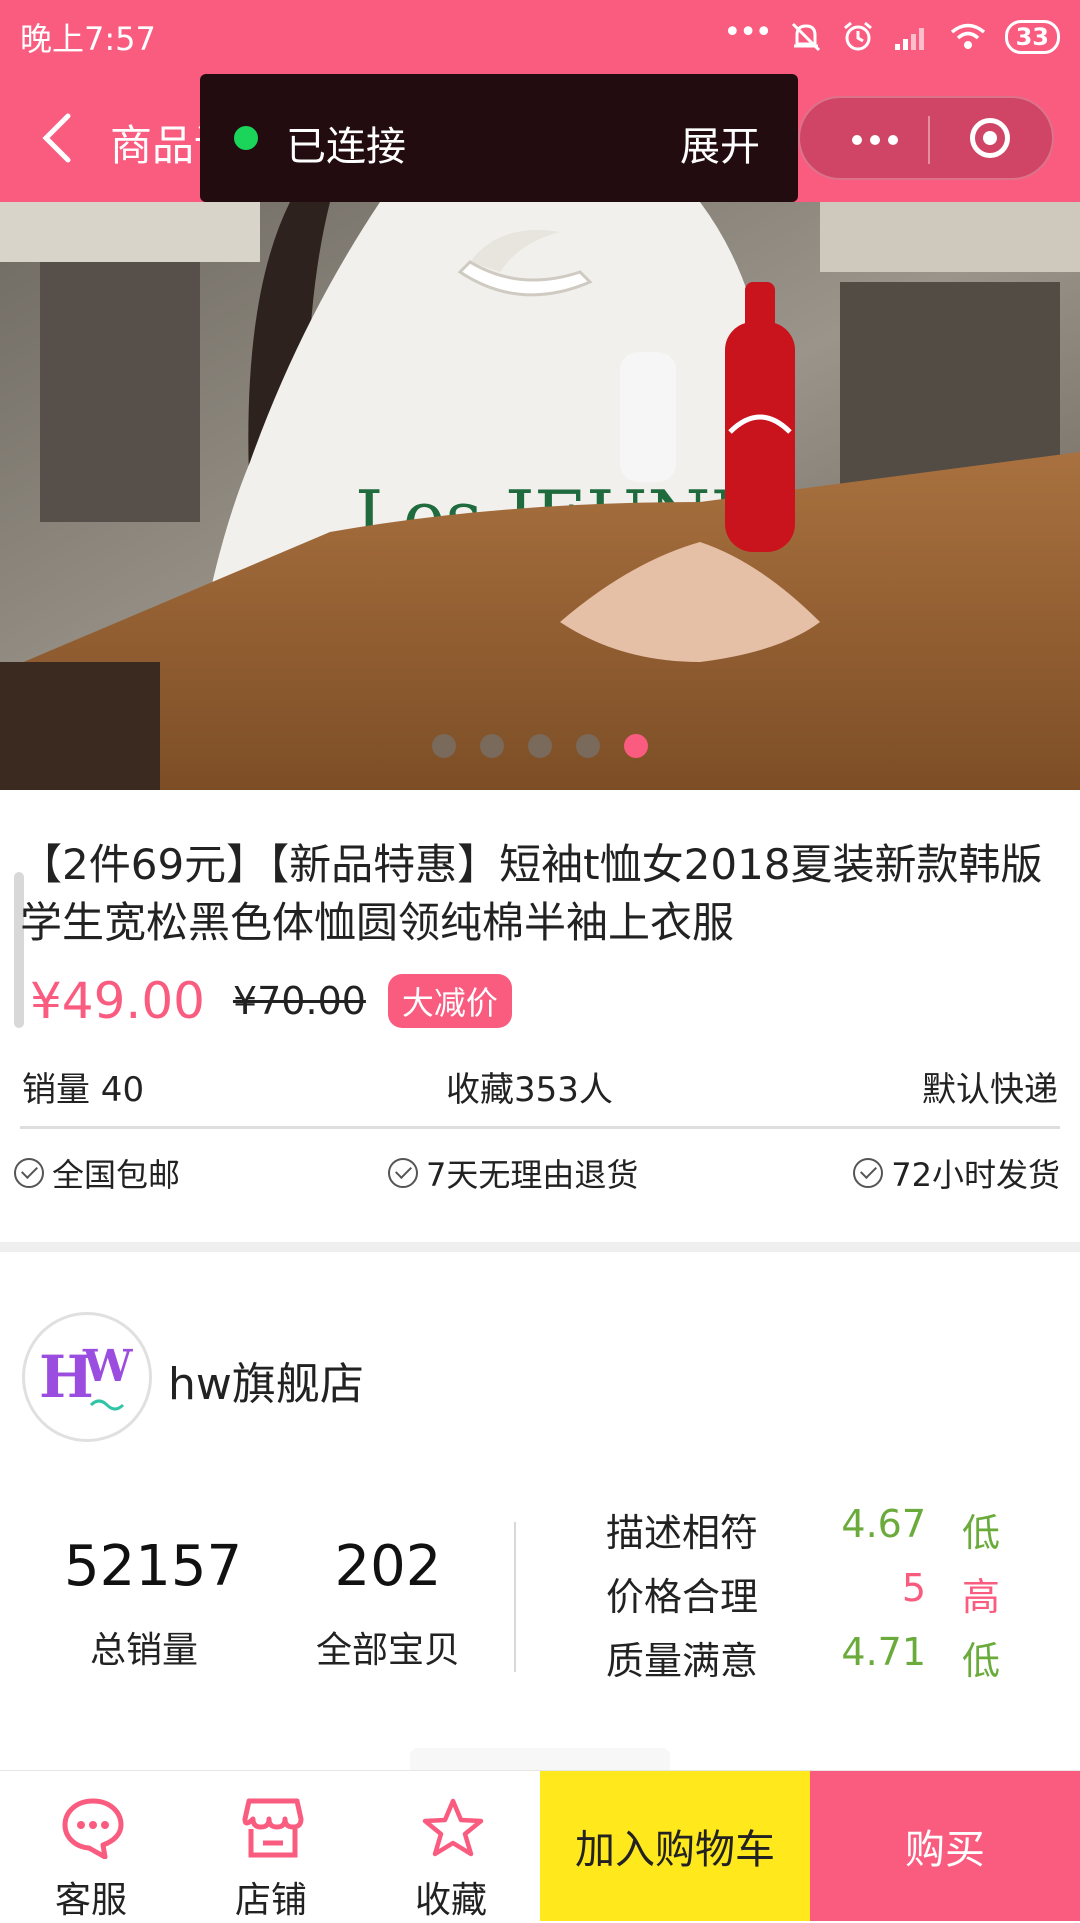 The width and height of the screenshot is (1080, 1923). Describe the element at coordinates (929, 140) in the screenshot. I see `capsule-divider` at that location.